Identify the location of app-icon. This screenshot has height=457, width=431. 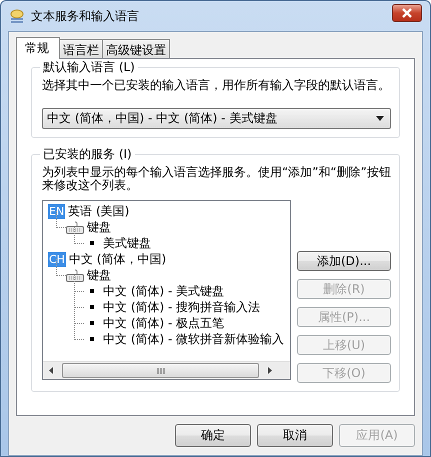
(17, 16).